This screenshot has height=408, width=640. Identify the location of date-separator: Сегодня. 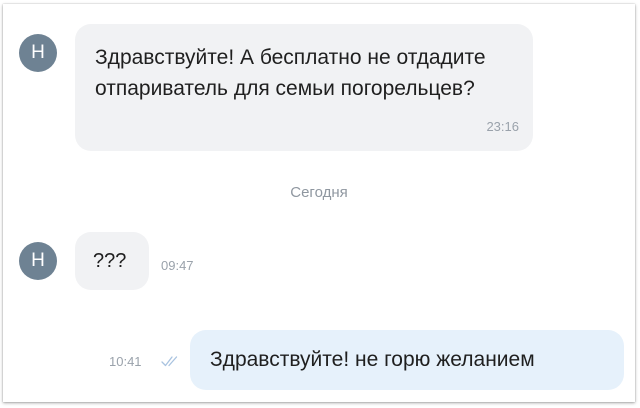
(319, 192).